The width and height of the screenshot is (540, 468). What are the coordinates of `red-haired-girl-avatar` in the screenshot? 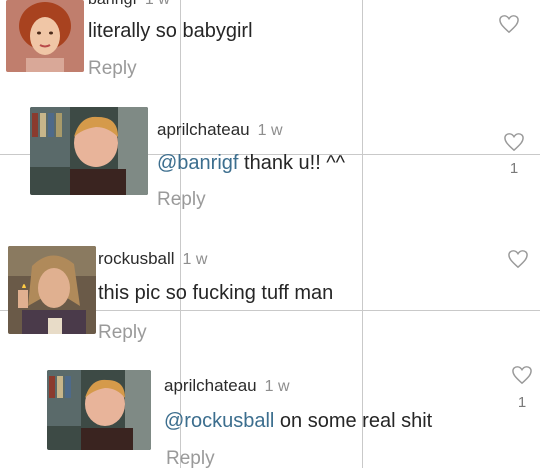 It's located at (45, 36).